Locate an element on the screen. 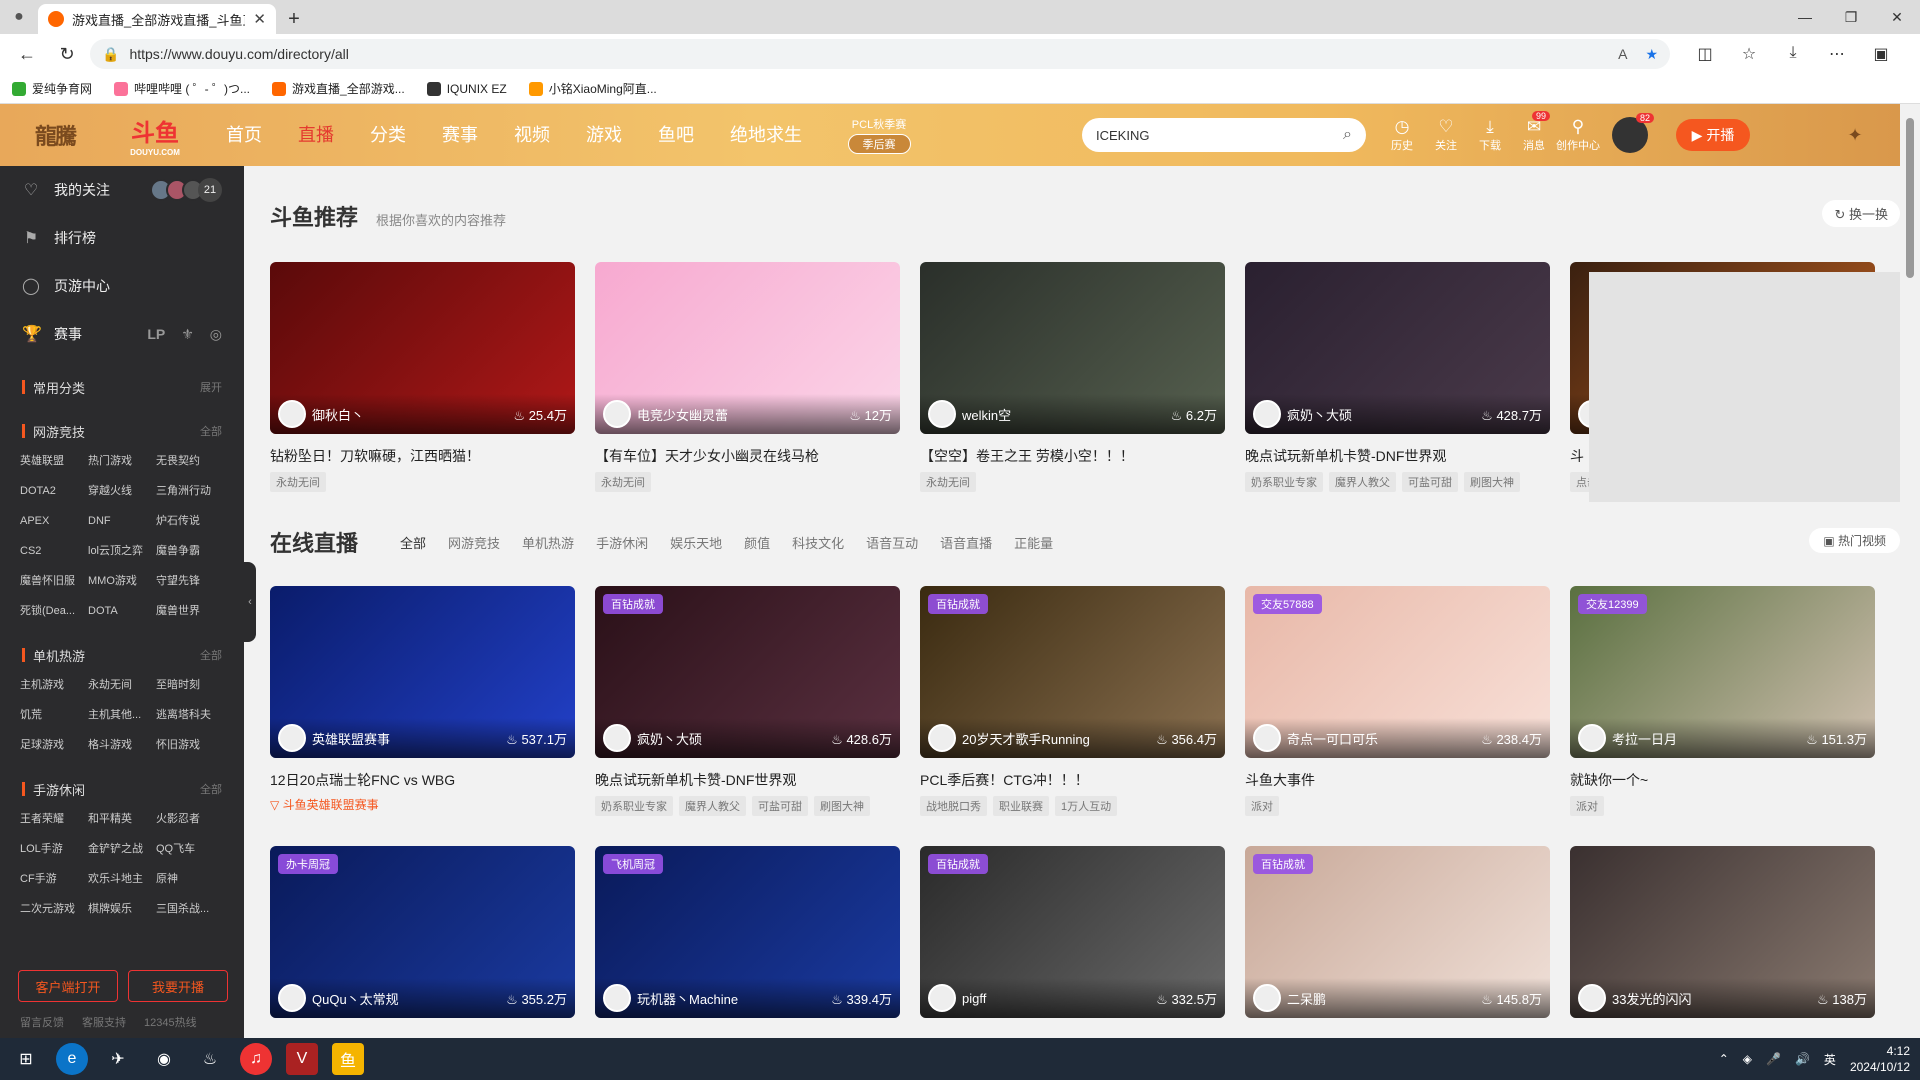 The width and height of the screenshot is (1920, 1080). stream-thumbnail: 百钻成就 pigff ♨ 332.5万 is located at coordinates (1072, 932).